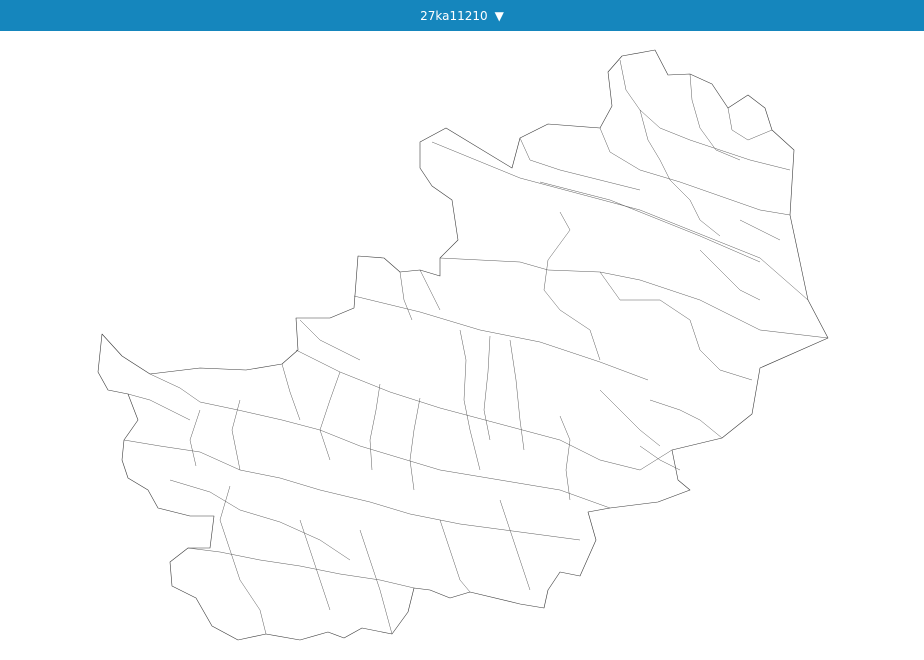  Describe the element at coordinates (499, 15) in the screenshot. I see `triangle-down-icon: ▼` at that location.